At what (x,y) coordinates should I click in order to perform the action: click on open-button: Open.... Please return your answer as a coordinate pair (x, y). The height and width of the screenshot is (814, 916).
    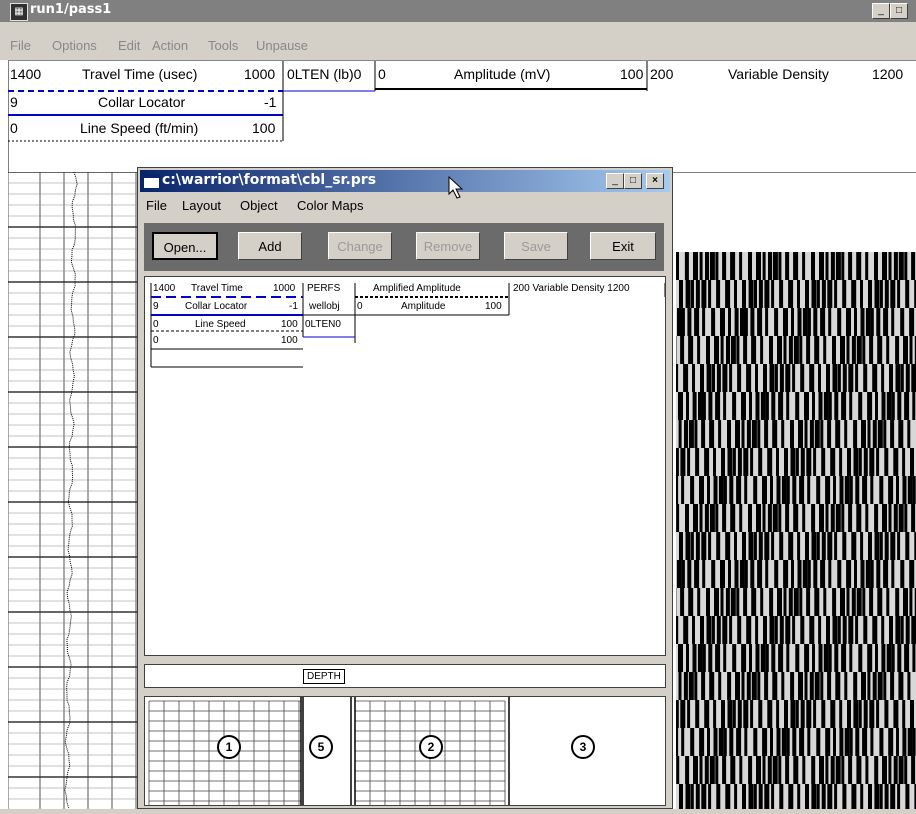
    Looking at the image, I should click on (185, 246).